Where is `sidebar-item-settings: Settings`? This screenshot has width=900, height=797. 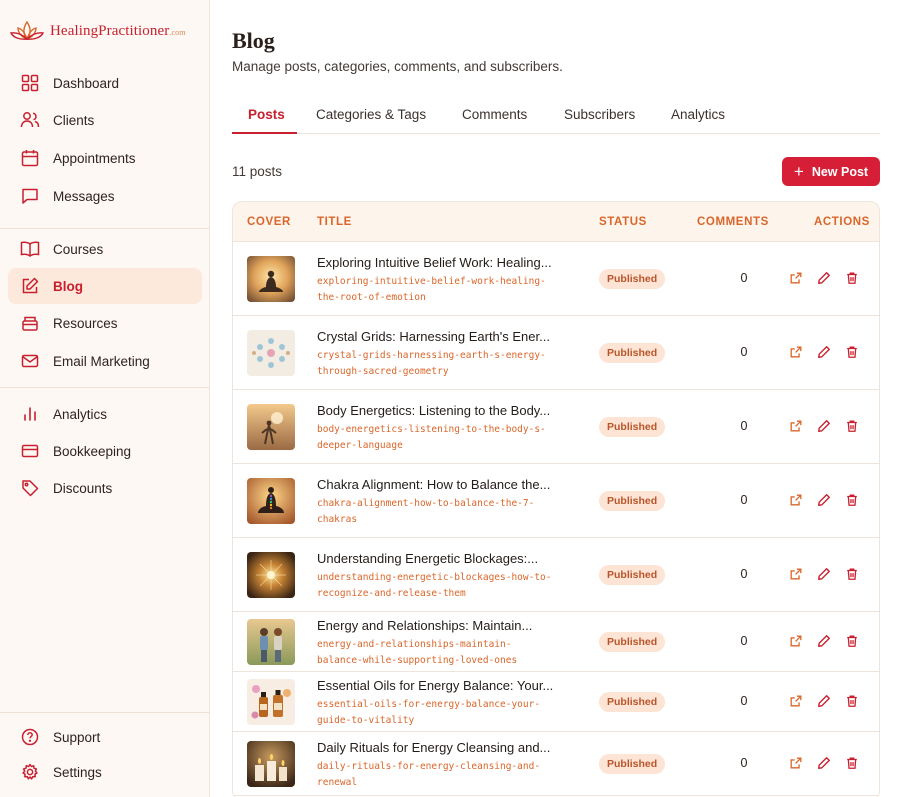
sidebar-item-settings: Settings is located at coordinates (105, 772).